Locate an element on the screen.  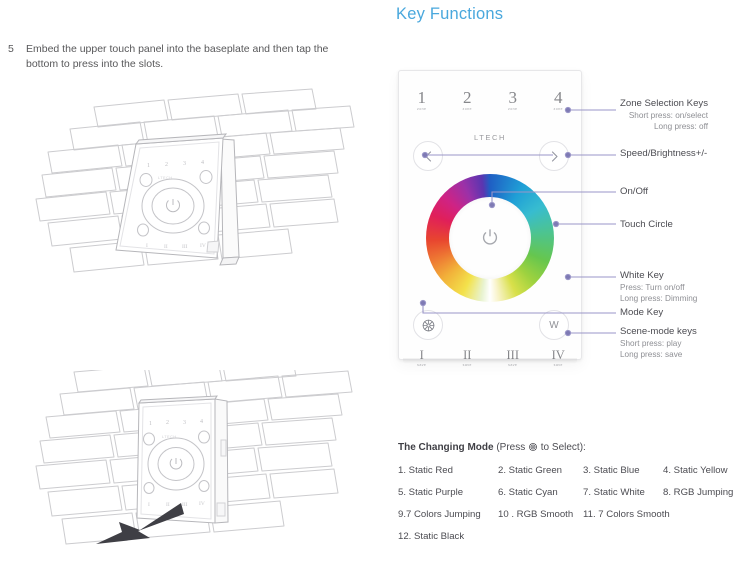
scene-key-2: II save is located at coordinates (468, 358).